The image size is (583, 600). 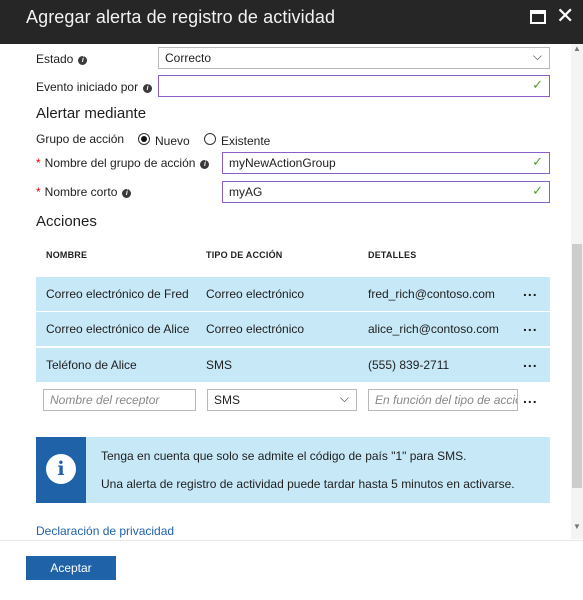 What do you see at coordinates (71, 568) in the screenshot?
I see `accept-button: Aceptar` at bounding box center [71, 568].